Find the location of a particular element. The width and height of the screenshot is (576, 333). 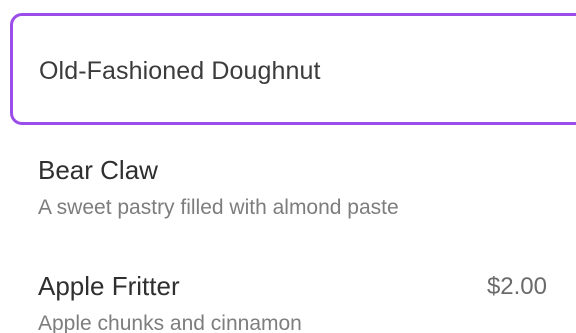

menu-item-title: Bear Claw is located at coordinates (98, 170).